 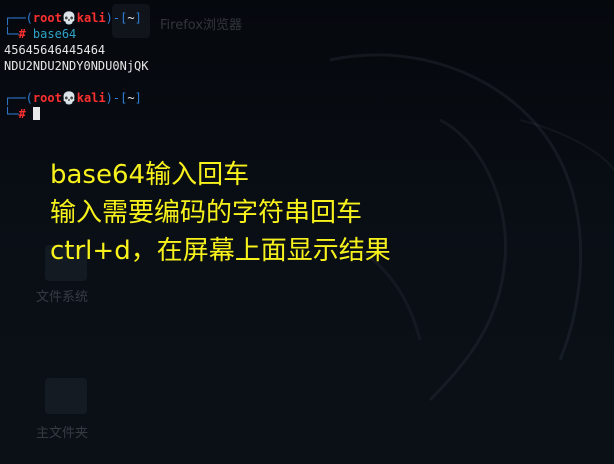 What do you see at coordinates (220, 251) in the screenshot?
I see `annotation-line: ctrl+d，在屏幕上面显示结果` at bounding box center [220, 251].